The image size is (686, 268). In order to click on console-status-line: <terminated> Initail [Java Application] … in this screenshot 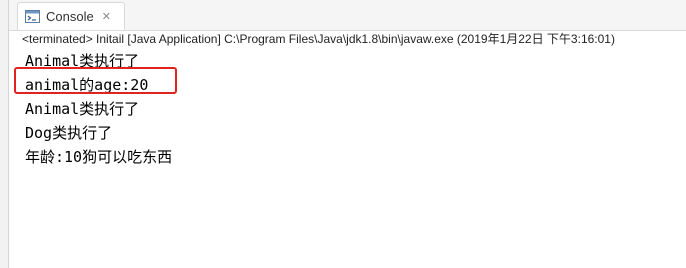, I will do `click(318, 39)`.